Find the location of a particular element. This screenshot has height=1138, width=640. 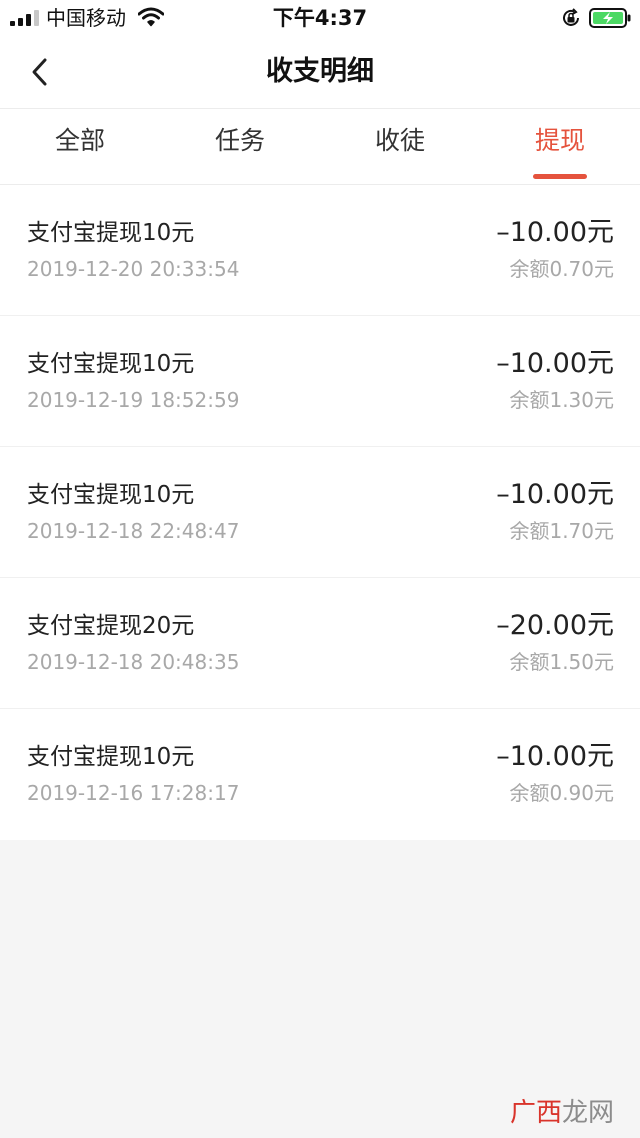

tab-apprentices: 收徒 is located at coordinates (400, 146).